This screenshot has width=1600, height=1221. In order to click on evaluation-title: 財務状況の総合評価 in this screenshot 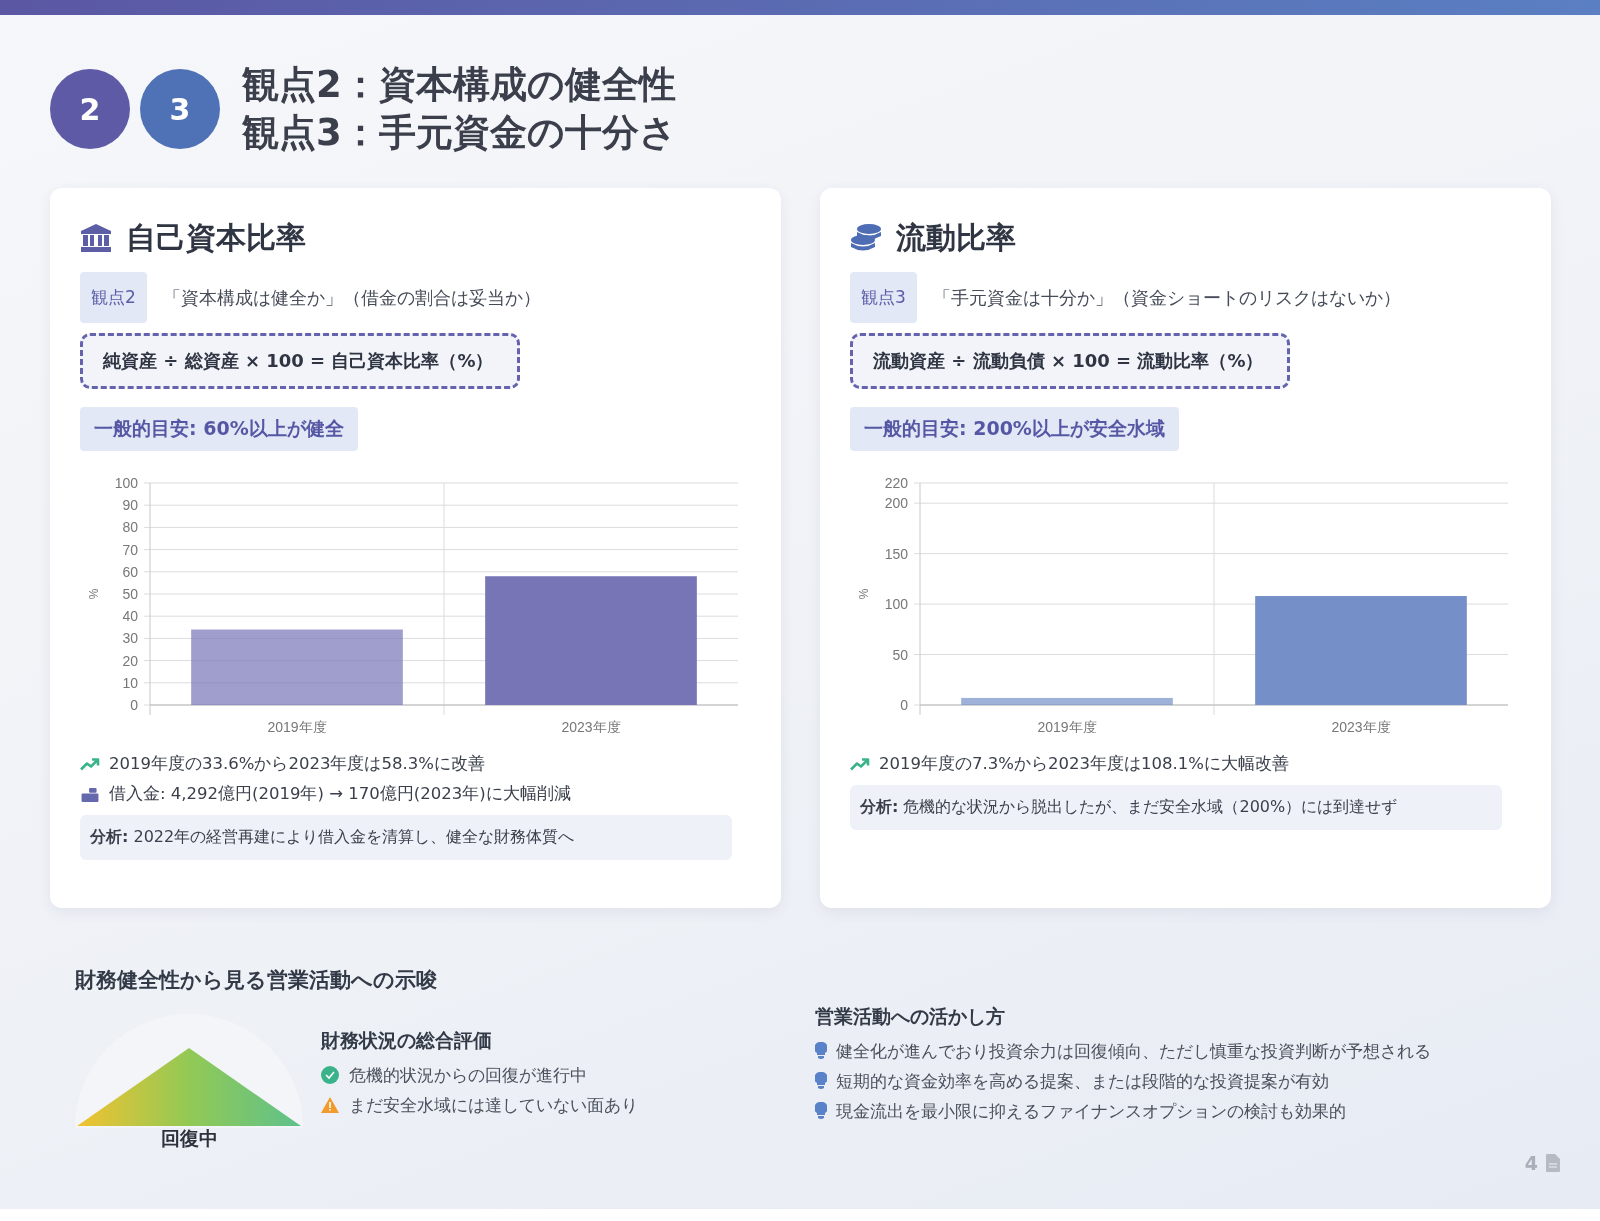, I will do `click(407, 1040)`.